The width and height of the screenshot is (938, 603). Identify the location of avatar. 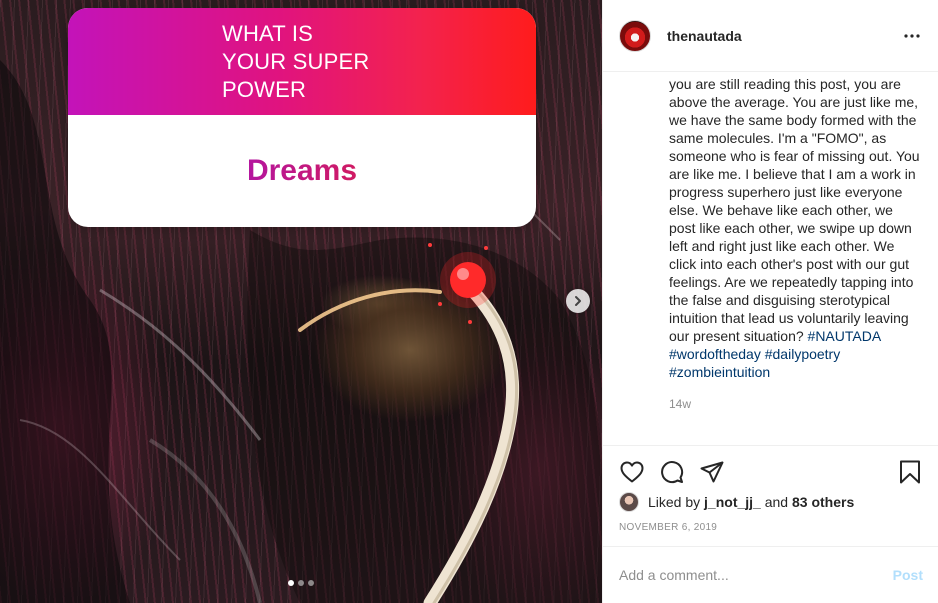
(635, 35).